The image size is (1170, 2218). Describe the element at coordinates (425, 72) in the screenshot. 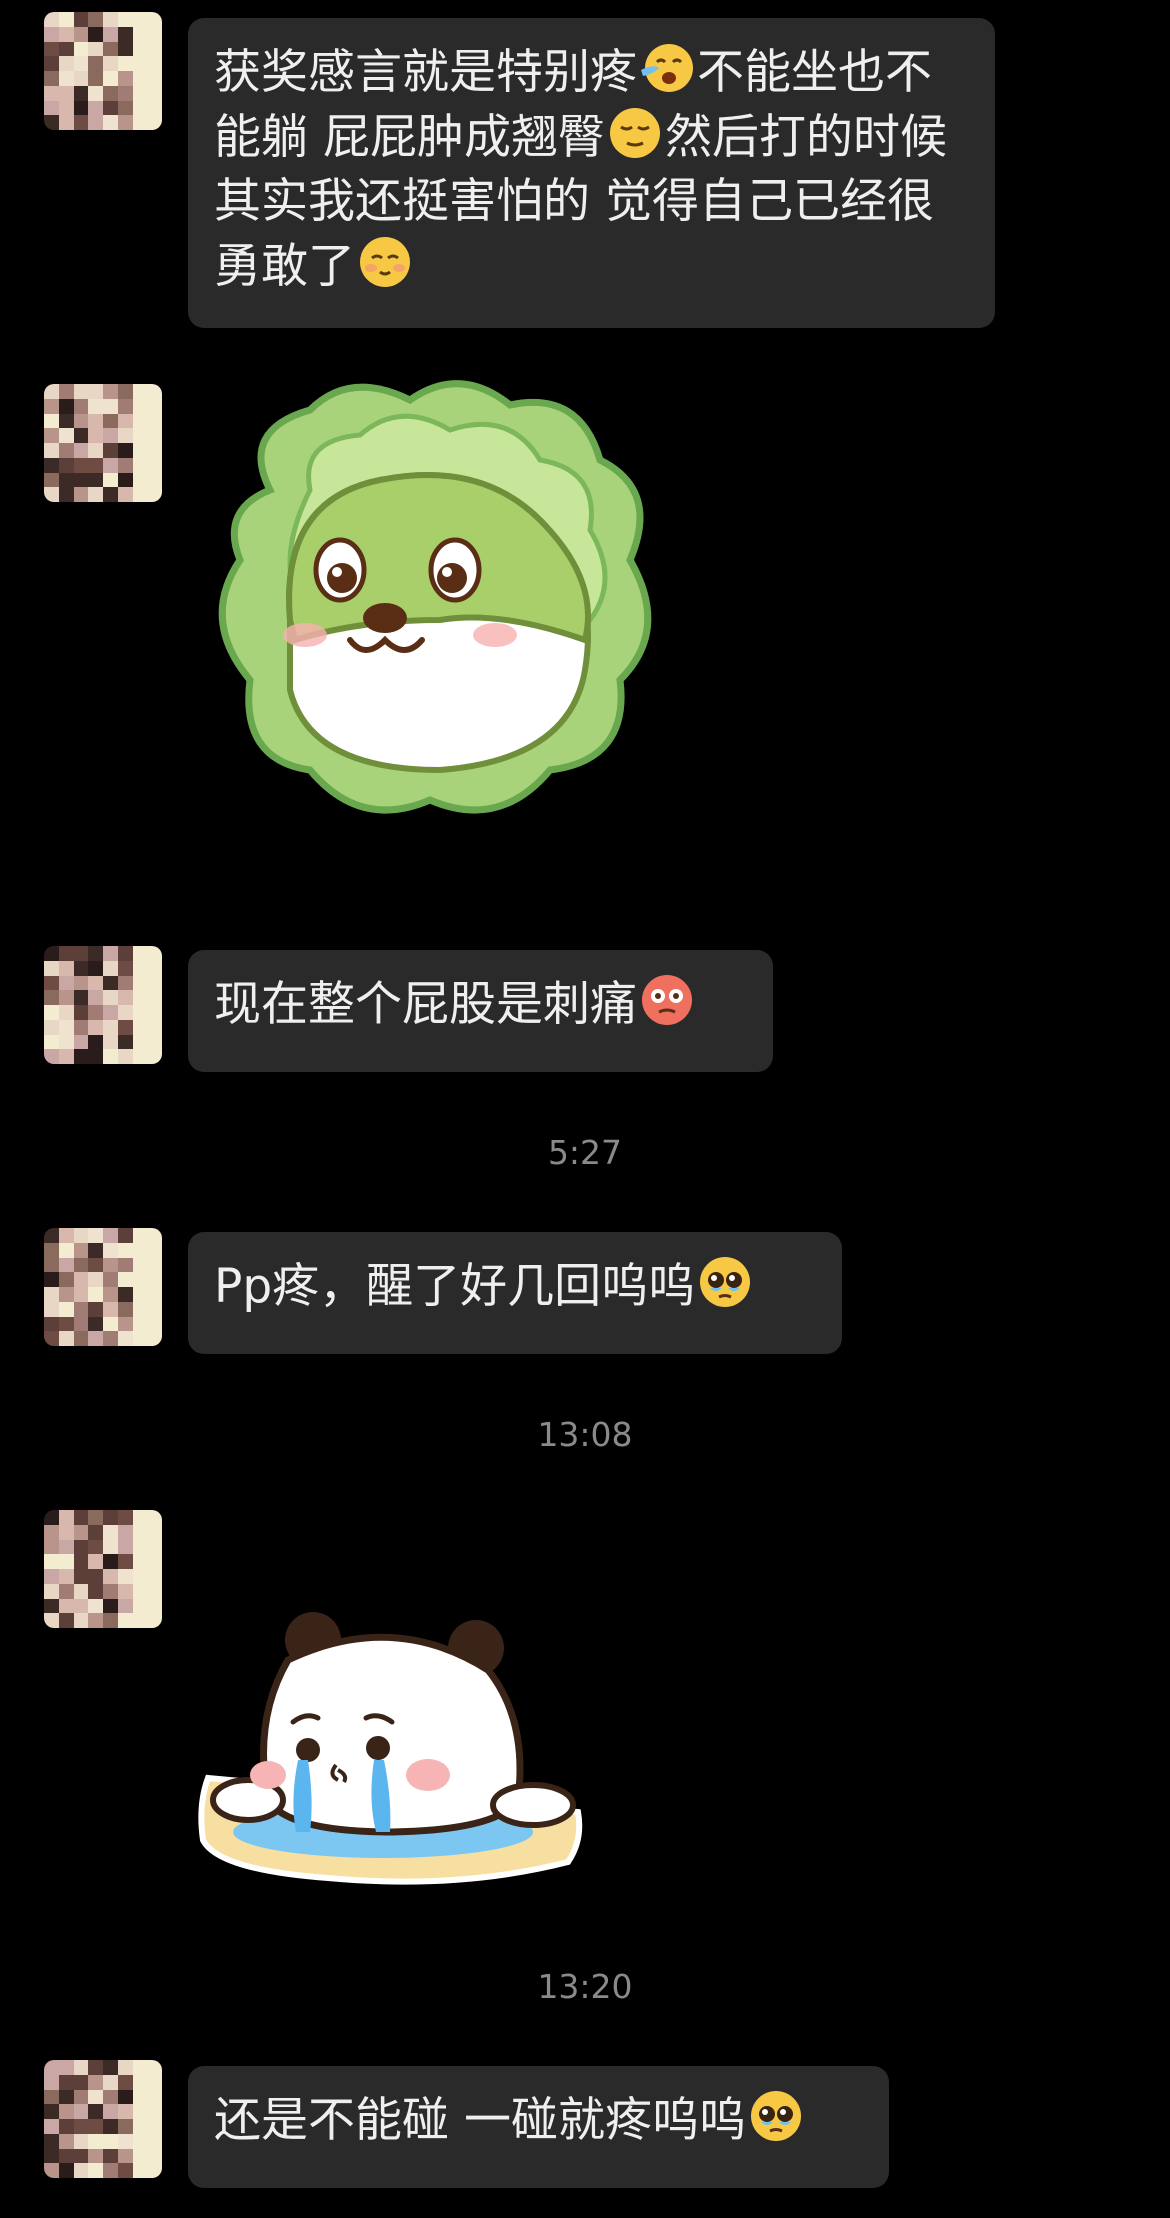

I see `message-text: 获奖感言就是特别疼` at that location.